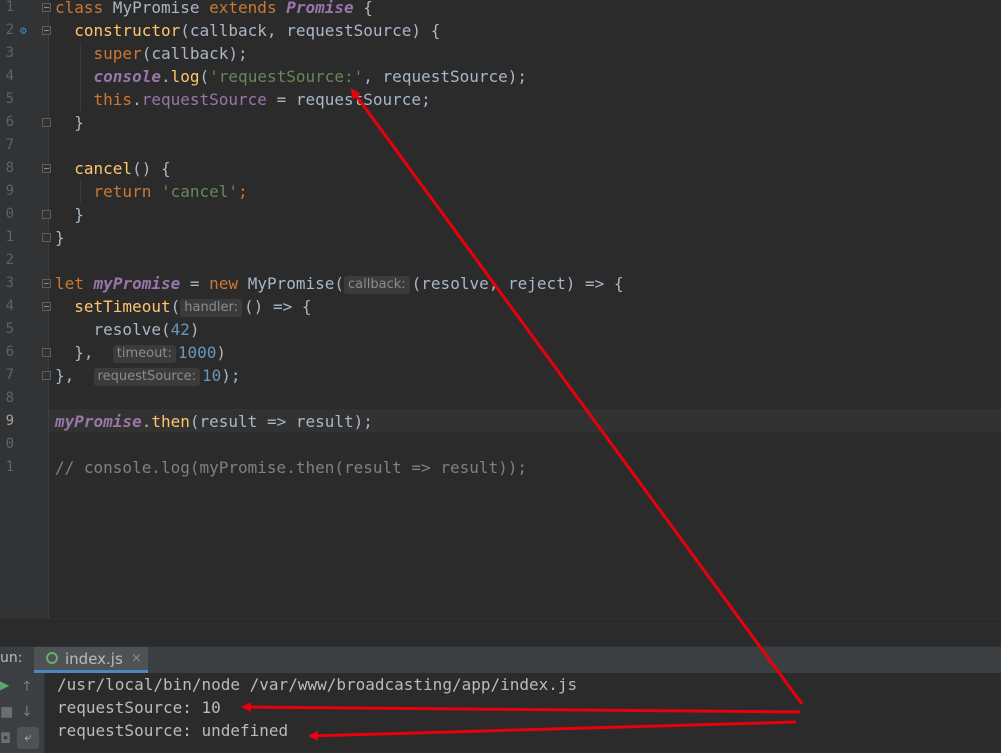 The height and width of the screenshot is (753, 1001). Describe the element at coordinates (28, 738) in the screenshot. I see `soft-wrap-icon: ⤶` at that location.